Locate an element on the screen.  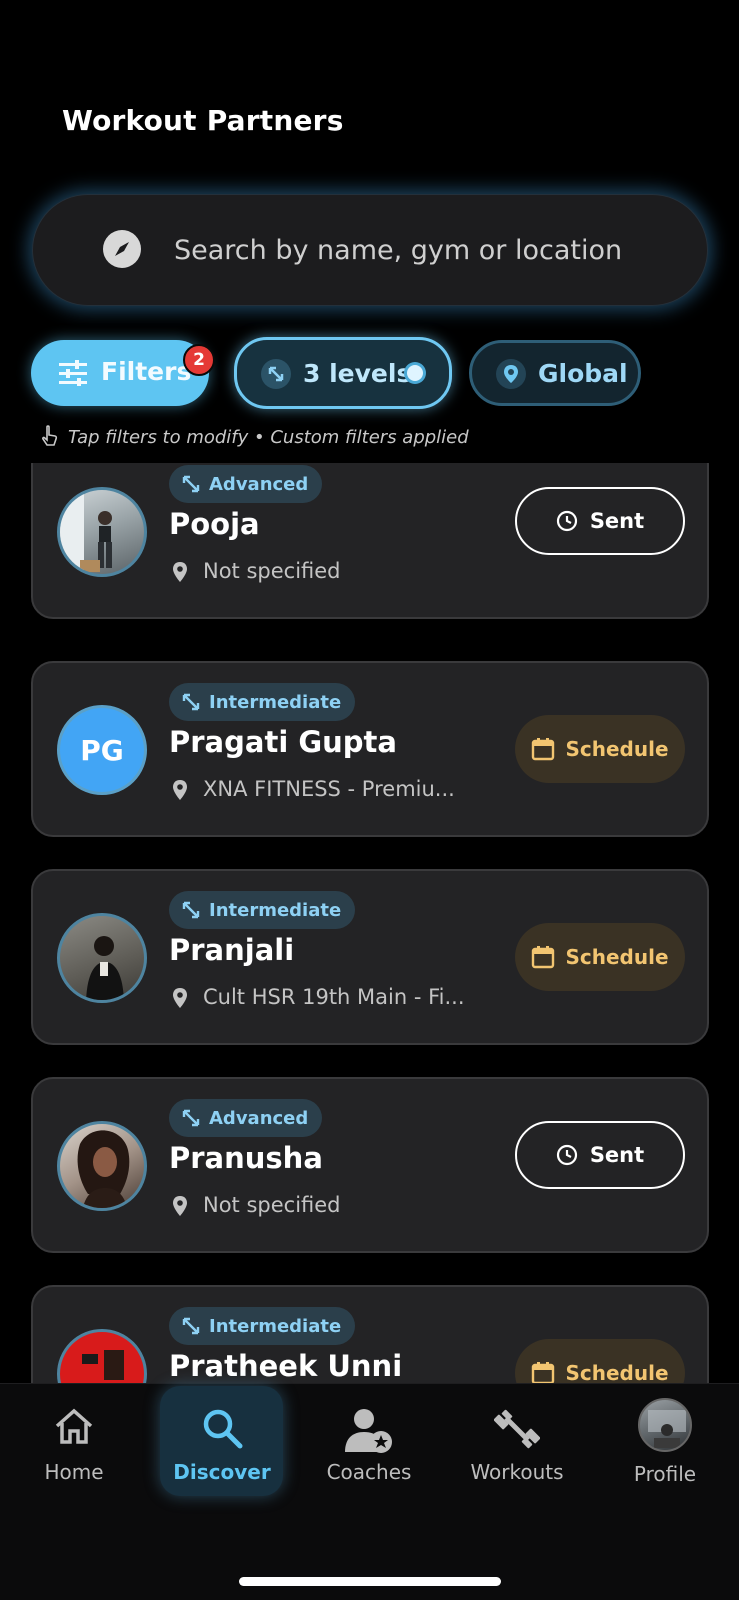
global-label: Global is located at coordinates (583, 373).